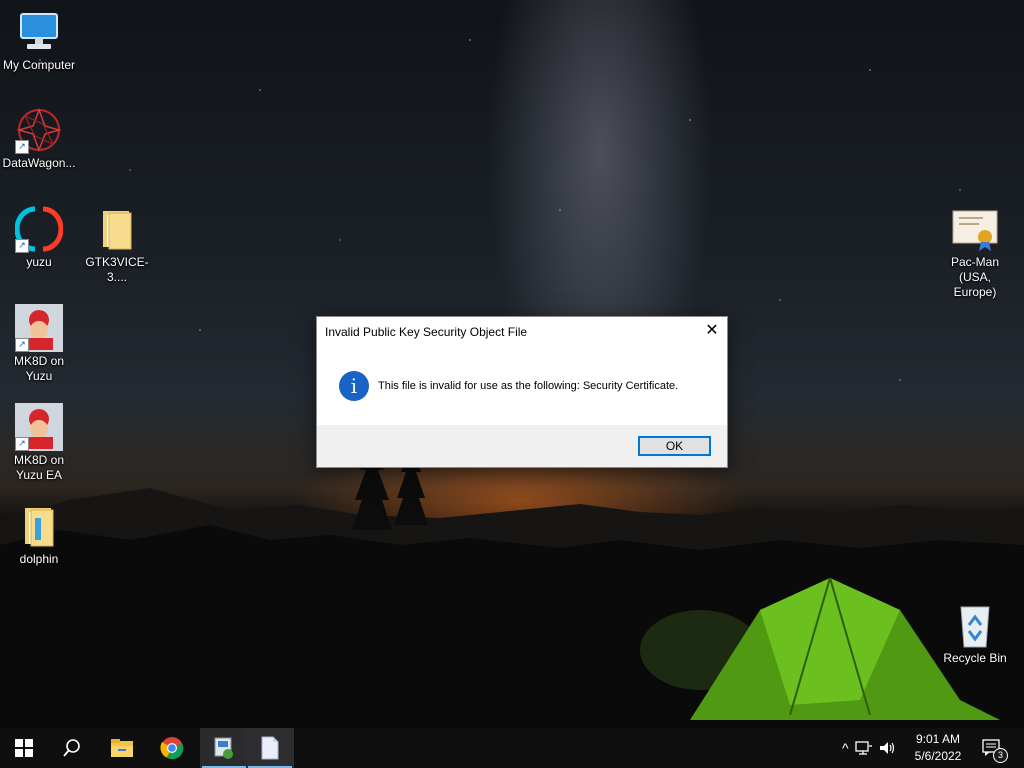 The height and width of the screenshot is (768, 1024). What do you see at coordinates (975, 229) in the screenshot?
I see `certificate-icon` at bounding box center [975, 229].